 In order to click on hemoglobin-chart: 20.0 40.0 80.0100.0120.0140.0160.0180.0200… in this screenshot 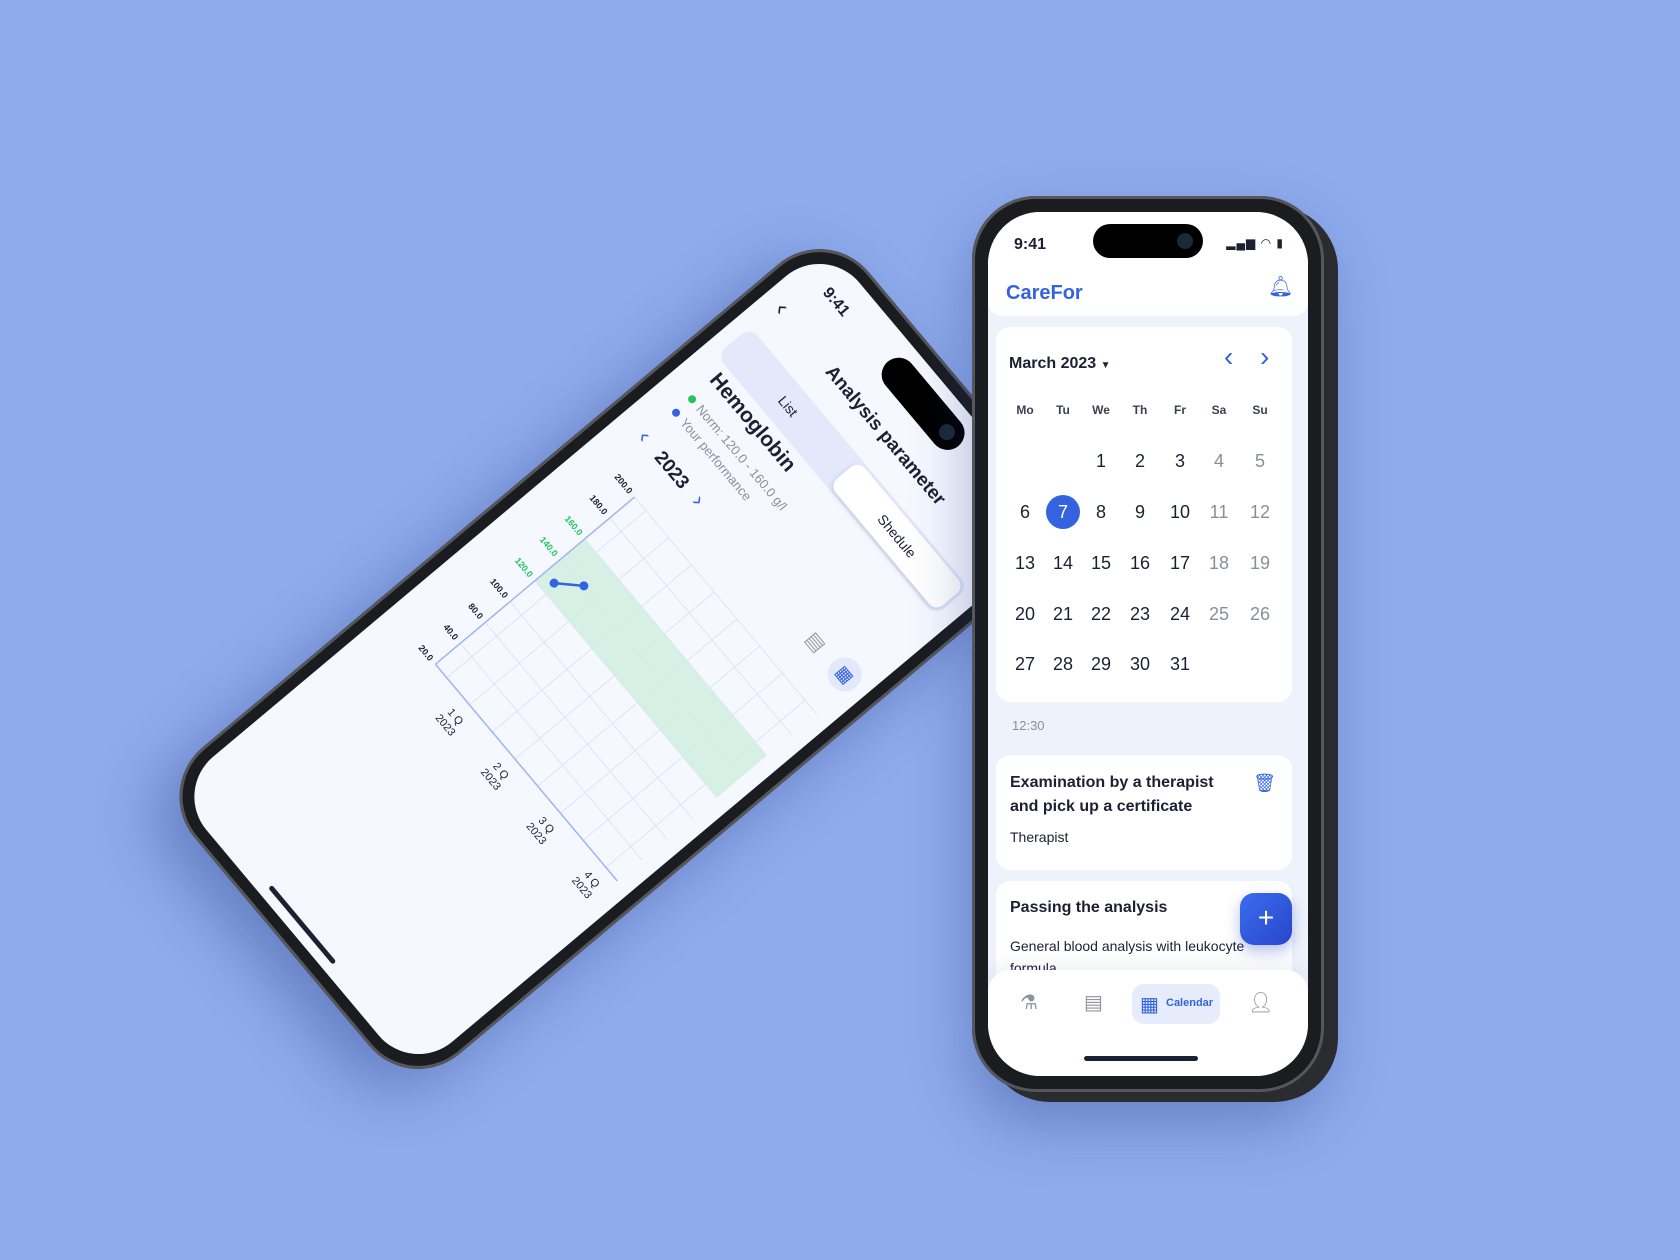, I will do `click(616, 686)`.